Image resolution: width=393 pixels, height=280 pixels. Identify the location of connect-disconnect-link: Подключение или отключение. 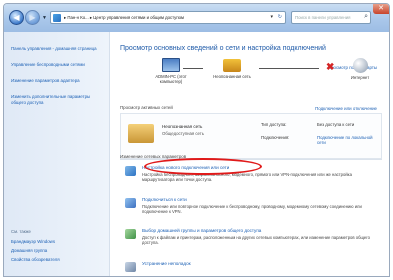
(346, 108).